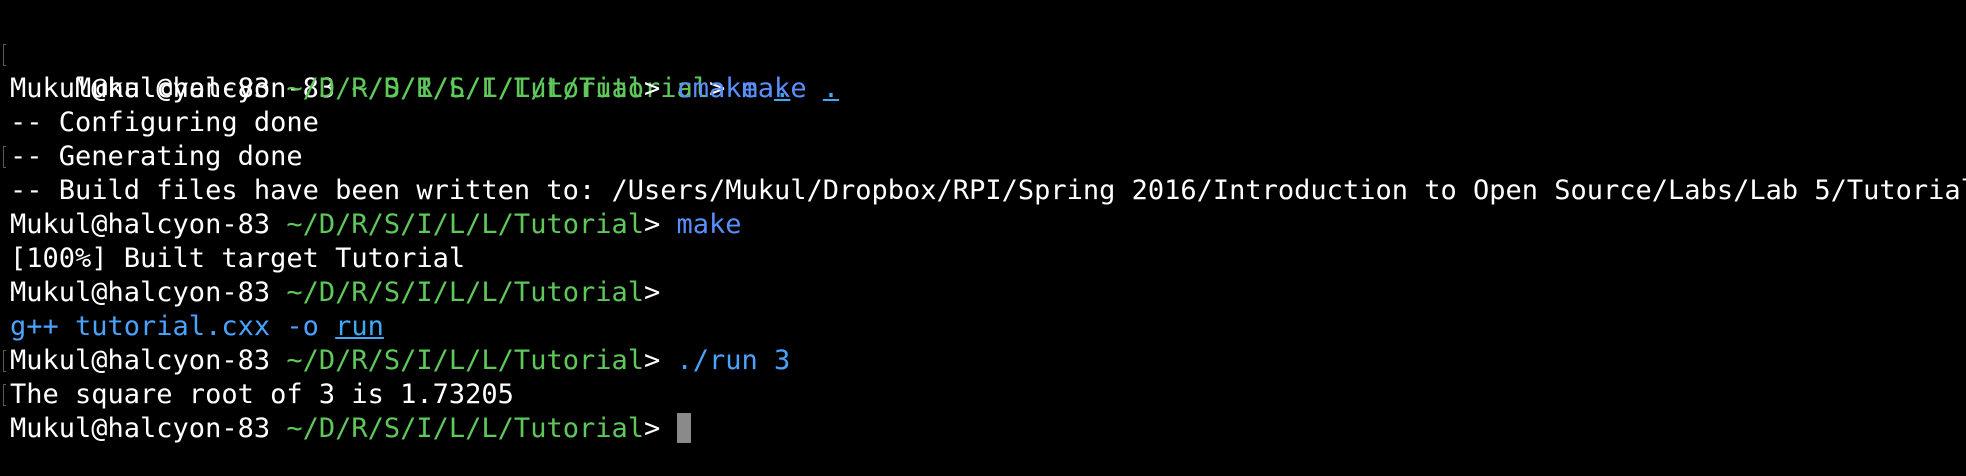 This screenshot has width=1966, height=476. Describe the element at coordinates (709, 224) in the screenshot. I see `command-text: make` at that location.